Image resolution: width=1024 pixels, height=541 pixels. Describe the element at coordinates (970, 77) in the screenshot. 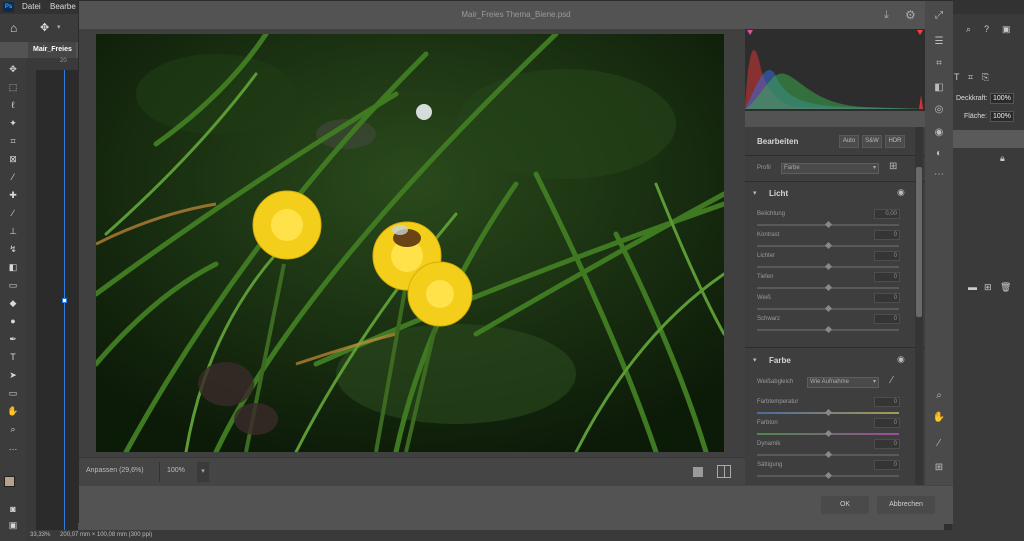

I see `shape-layer-icon: ⌗` at that location.